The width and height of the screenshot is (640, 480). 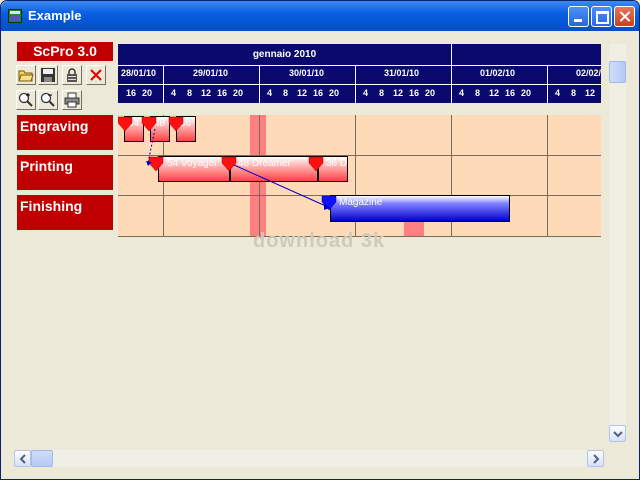 What do you see at coordinates (72, 100) in the screenshot?
I see `print-icon` at bounding box center [72, 100].